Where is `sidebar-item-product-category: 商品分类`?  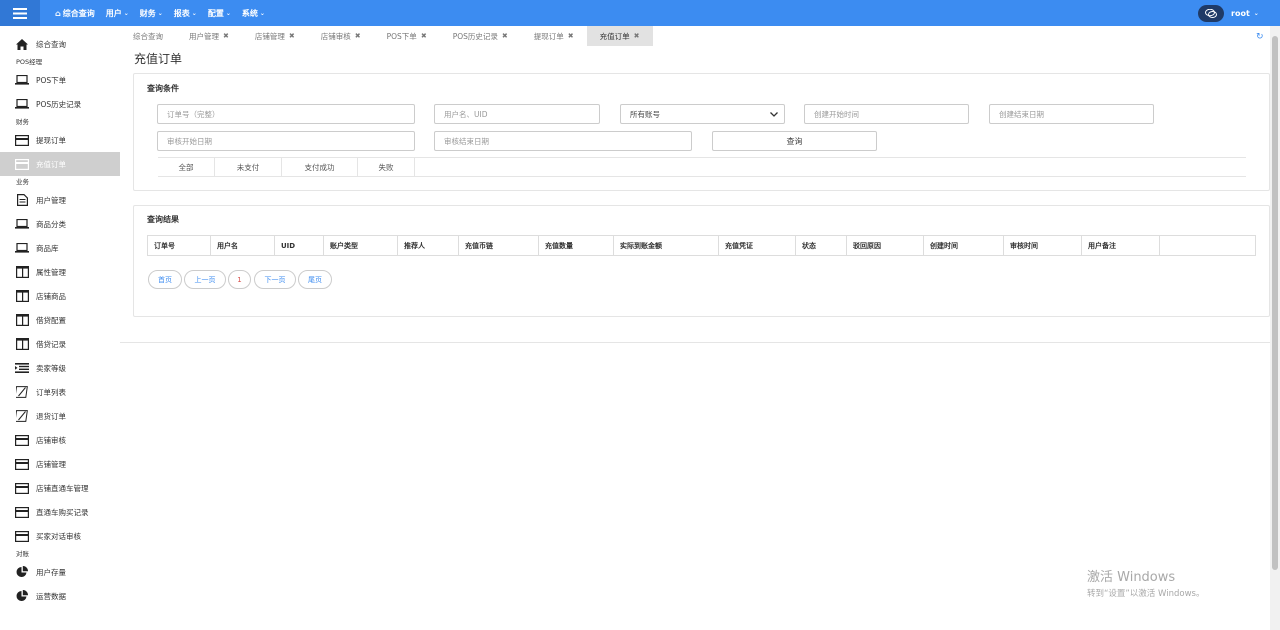
sidebar-item-product-category: 商品分类 is located at coordinates (60, 224).